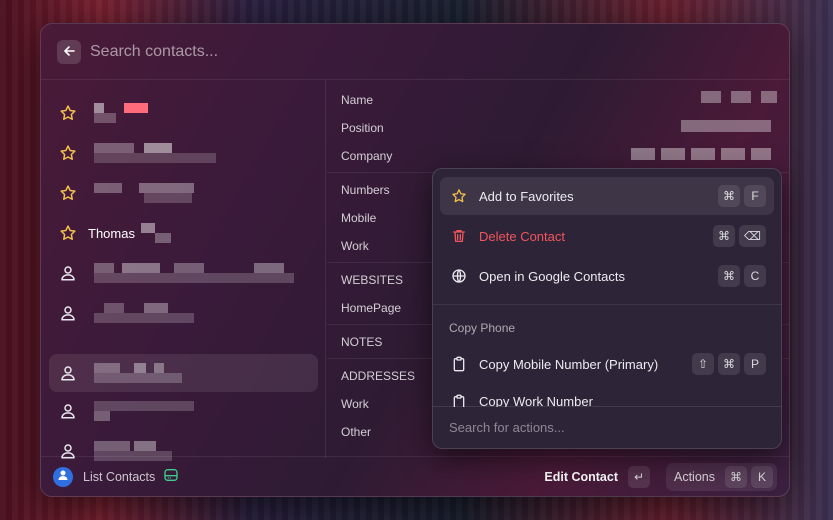  What do you see at coordinates (415, 476) in the screenshot?
I see `footer-bar: List Contacts Edit Contact ↵ Actions ⌘ K` at bounding box center [415, 476].